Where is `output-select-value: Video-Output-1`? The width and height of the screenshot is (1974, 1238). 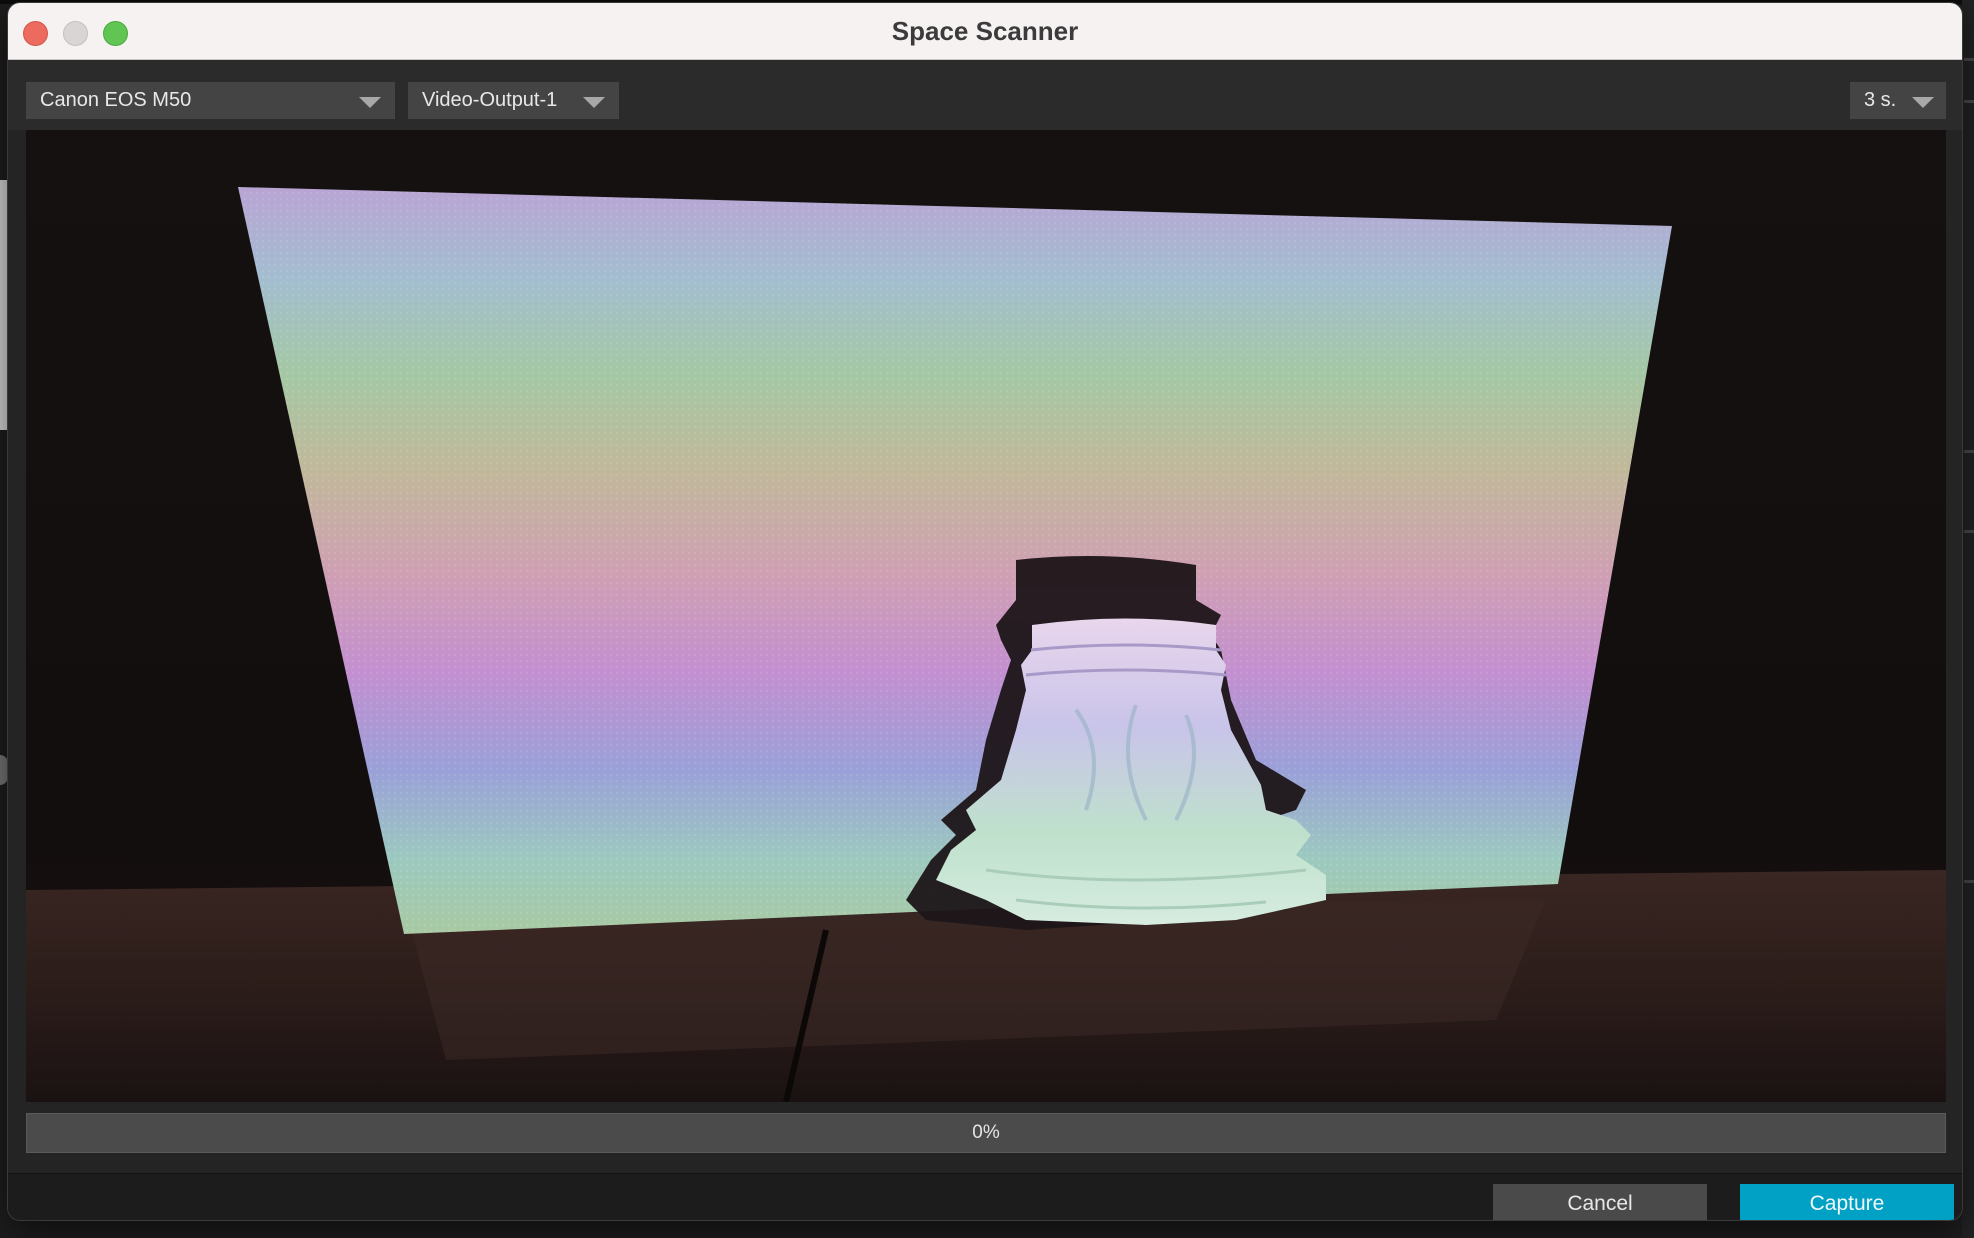 output-select-value: Video-Output-1 is located at coordinates (490, 100).